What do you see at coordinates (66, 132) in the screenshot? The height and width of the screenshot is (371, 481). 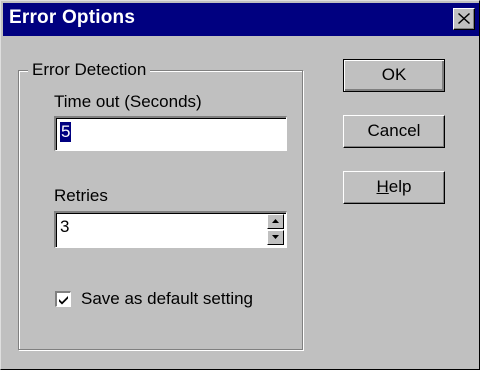 I see `timeout-value: 5` at bounding box center [66, 132].